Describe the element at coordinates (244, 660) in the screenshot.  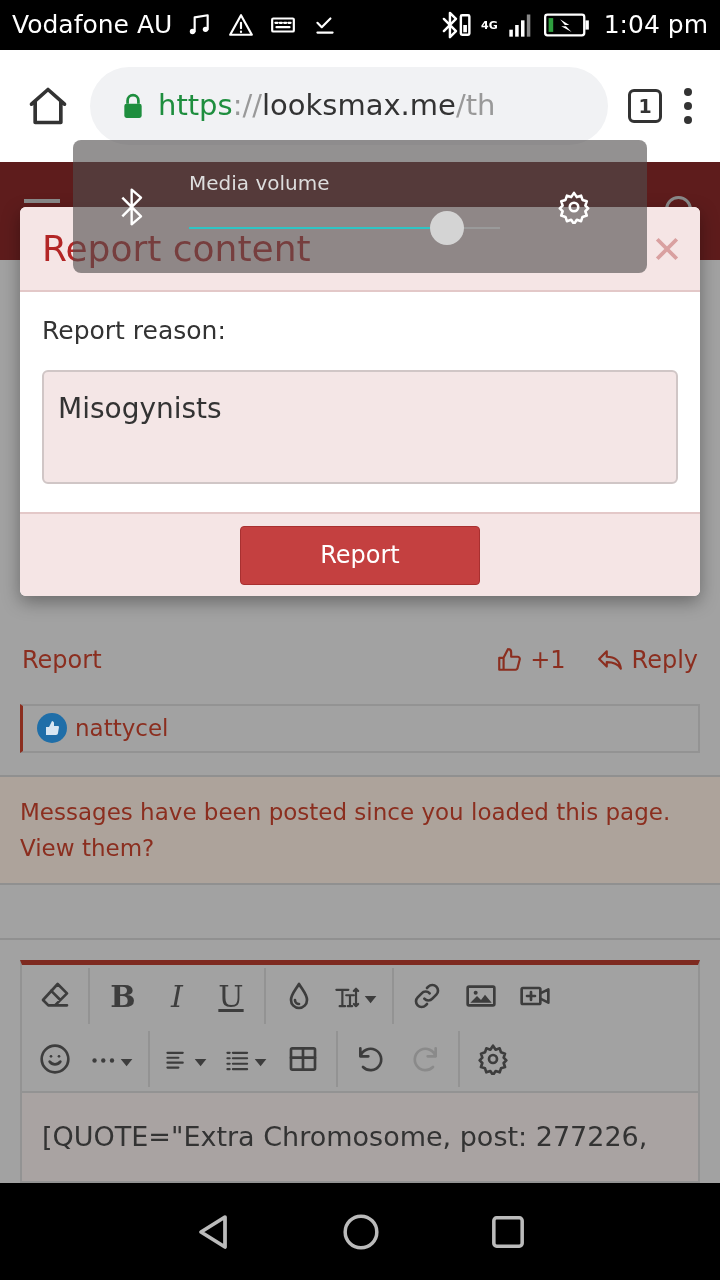
I see `report-link: Report` at that location.